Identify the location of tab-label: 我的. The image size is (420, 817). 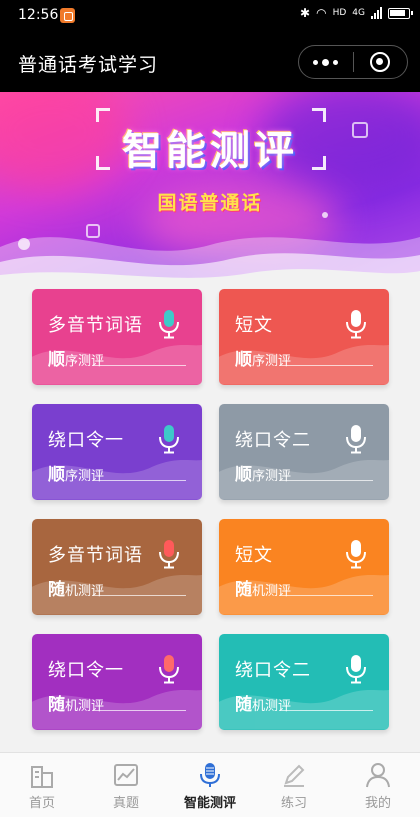
(377, 803).